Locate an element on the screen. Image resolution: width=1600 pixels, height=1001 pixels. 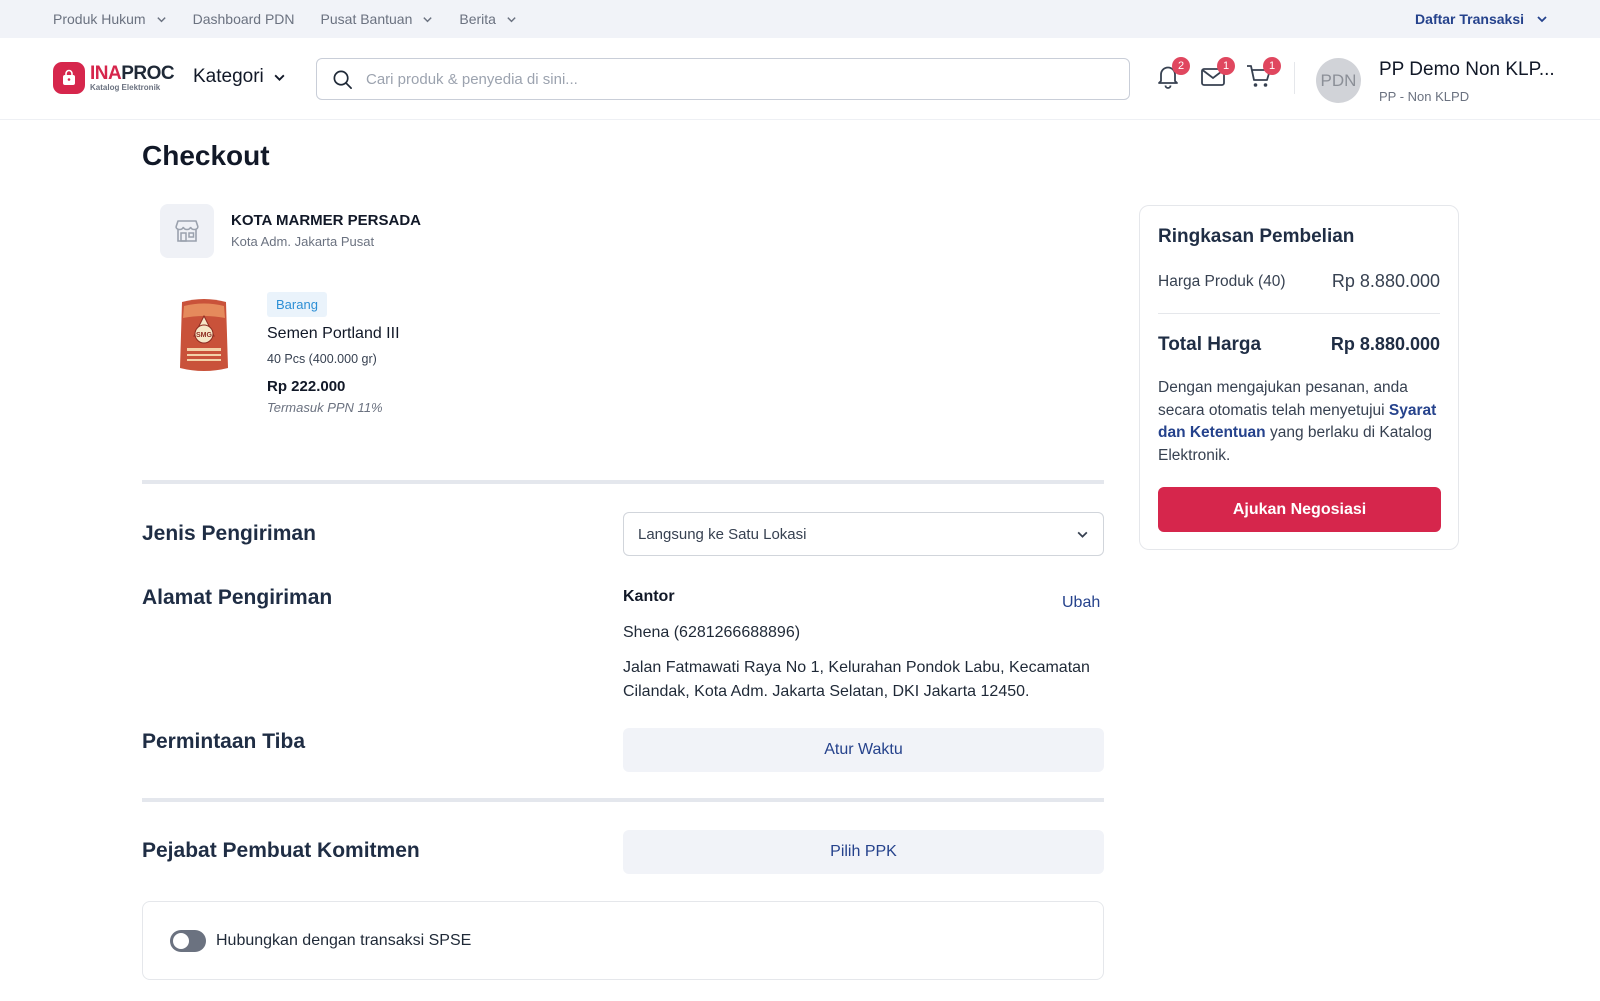
change-address-link: Ubah is located at coordinates (1081, 603).